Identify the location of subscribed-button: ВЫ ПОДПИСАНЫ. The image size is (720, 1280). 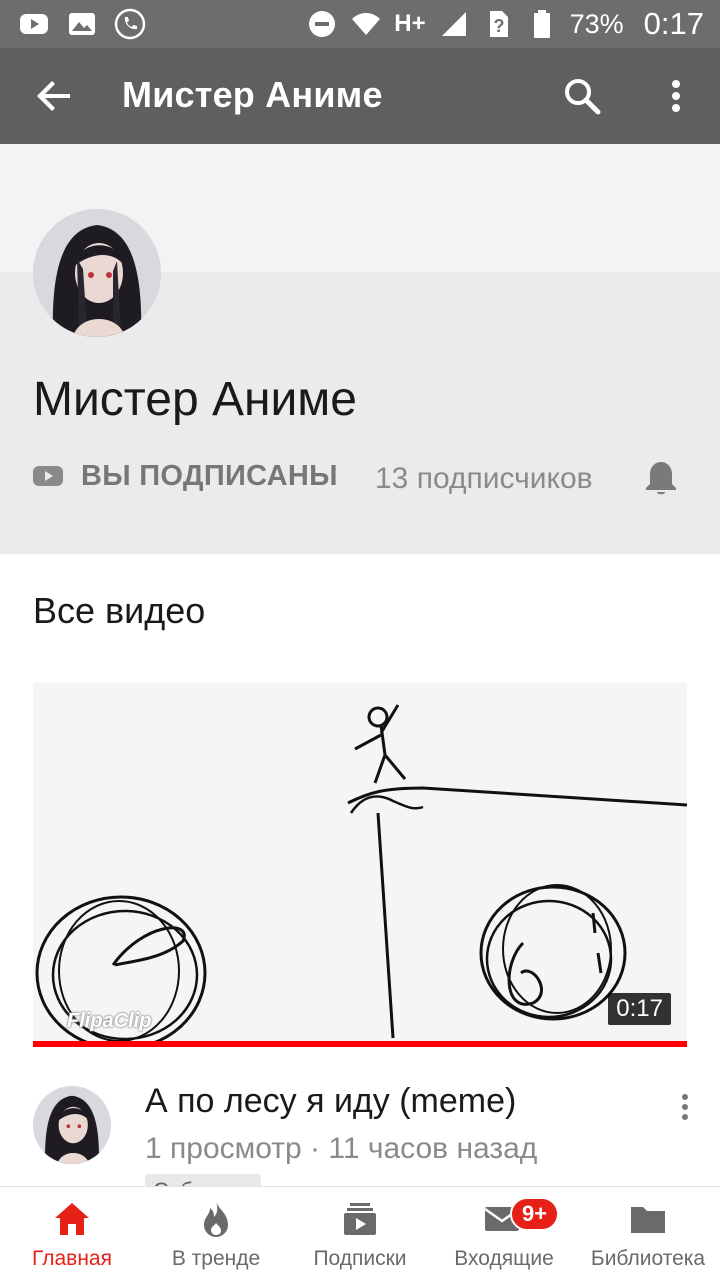
(209, 476).